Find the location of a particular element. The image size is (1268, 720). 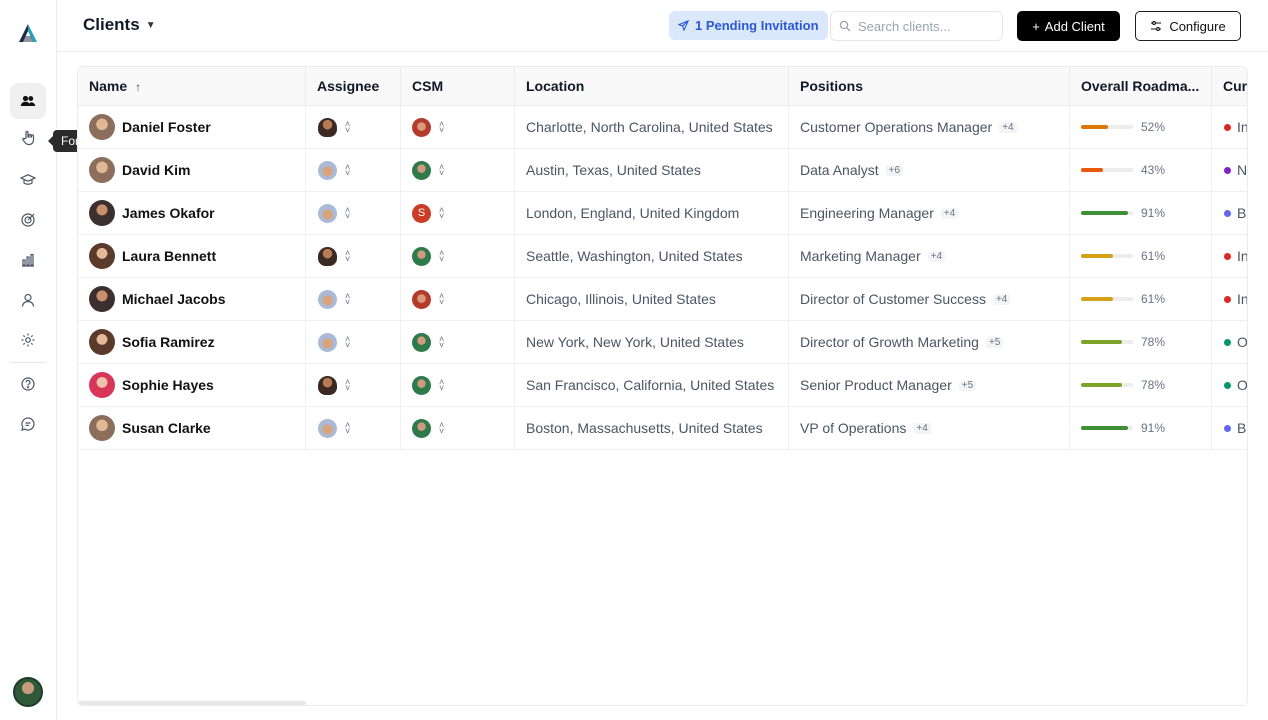

nav-learning is located at coordinates (28, 180).